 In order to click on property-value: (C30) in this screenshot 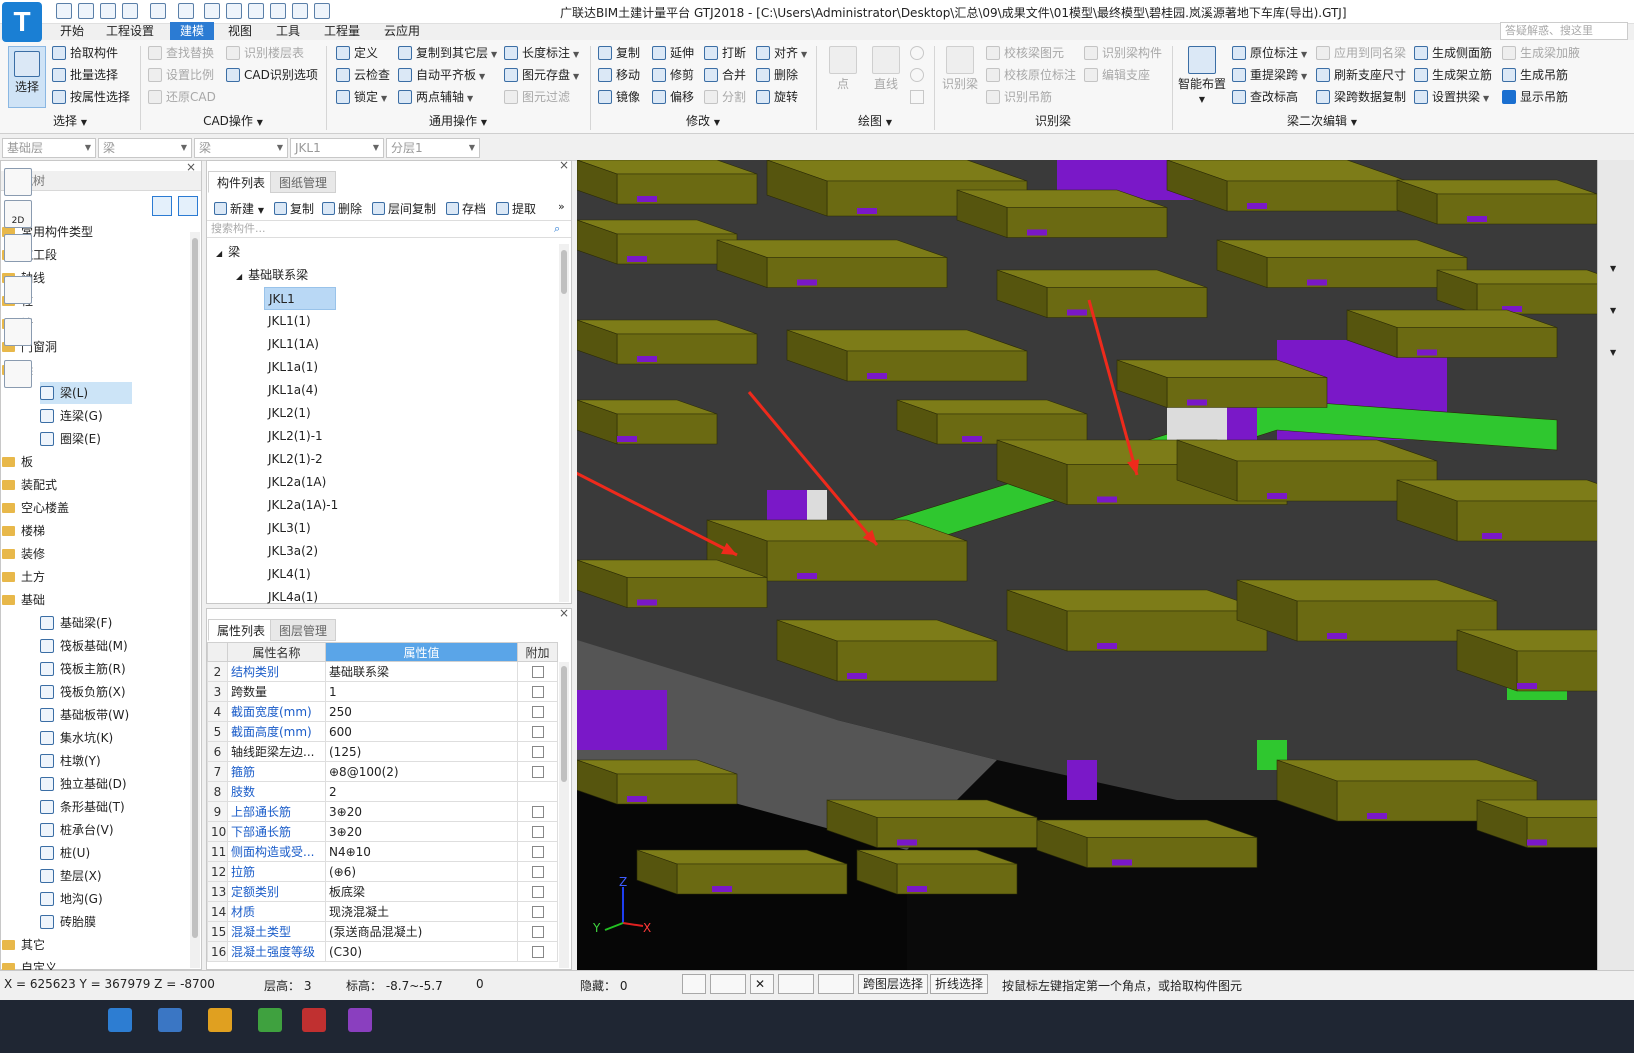, I will do `click(421, 951)`.